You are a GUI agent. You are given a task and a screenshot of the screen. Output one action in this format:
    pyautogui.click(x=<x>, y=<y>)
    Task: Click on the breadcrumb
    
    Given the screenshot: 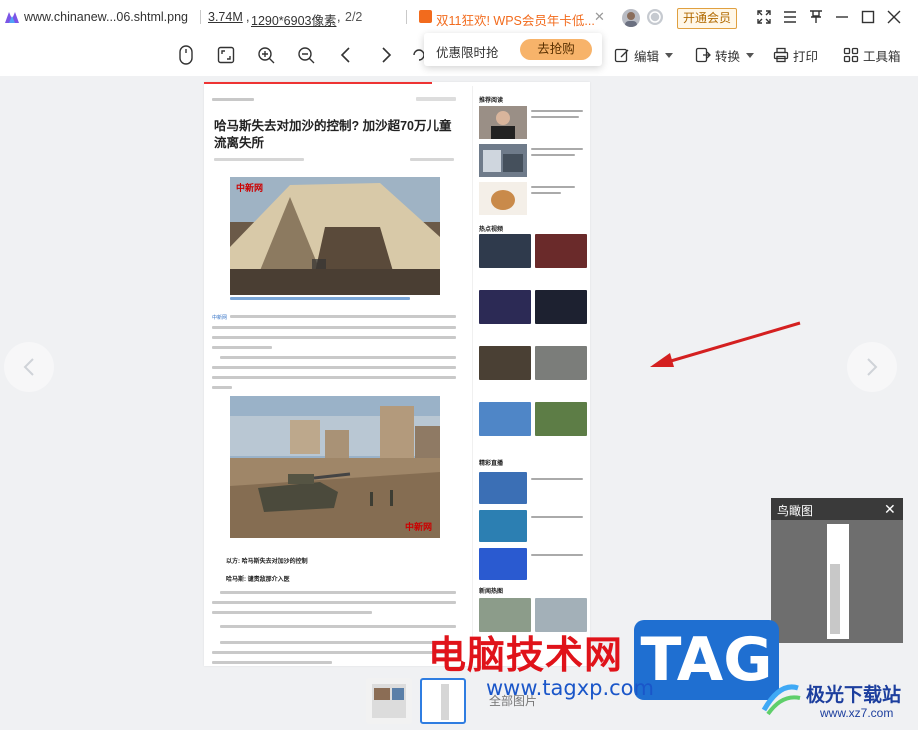 What is the action you would take?
    pyautogui.click(x=233, y=99)
    